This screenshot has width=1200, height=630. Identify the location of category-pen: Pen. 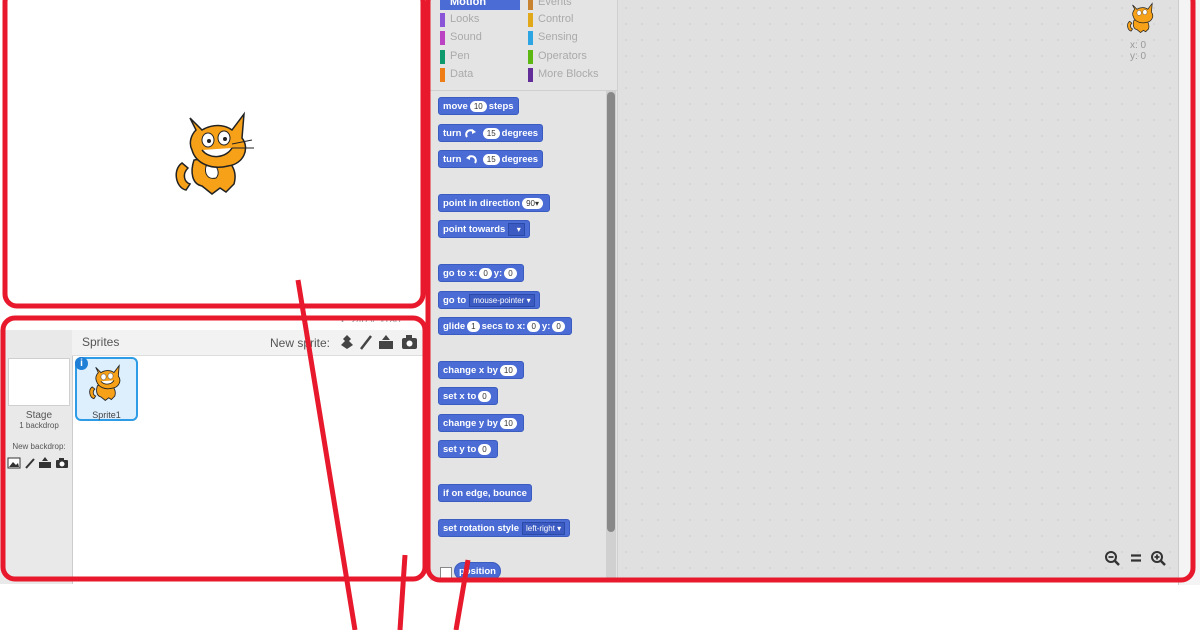
(480, 57).